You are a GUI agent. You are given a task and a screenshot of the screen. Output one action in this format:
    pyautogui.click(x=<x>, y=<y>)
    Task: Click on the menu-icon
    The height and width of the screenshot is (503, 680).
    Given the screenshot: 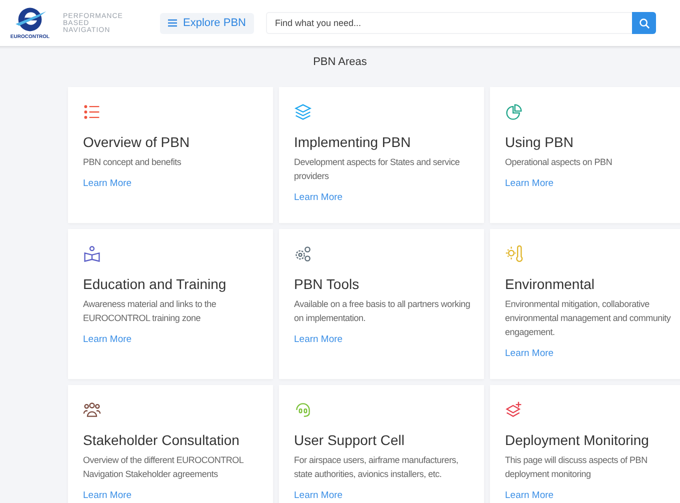 What is the action you would take?
    pyautogui.click(x=172, y=23)
    